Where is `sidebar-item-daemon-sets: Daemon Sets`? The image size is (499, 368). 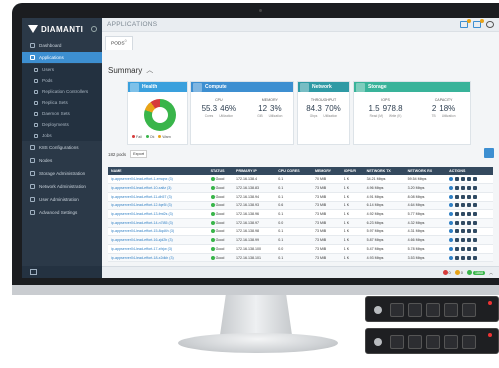
sidebar-item-daemon-sets: Daemon Sets is located at coordinates (62, 113).